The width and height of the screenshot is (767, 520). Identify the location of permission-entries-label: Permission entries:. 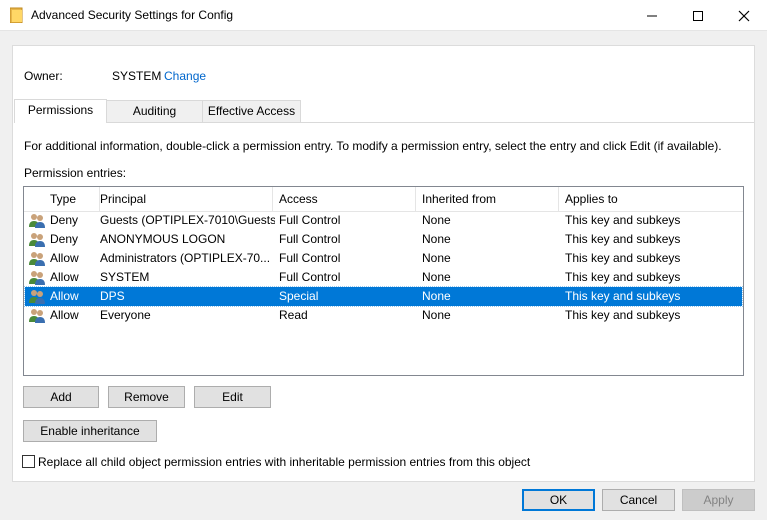
(75, 173).